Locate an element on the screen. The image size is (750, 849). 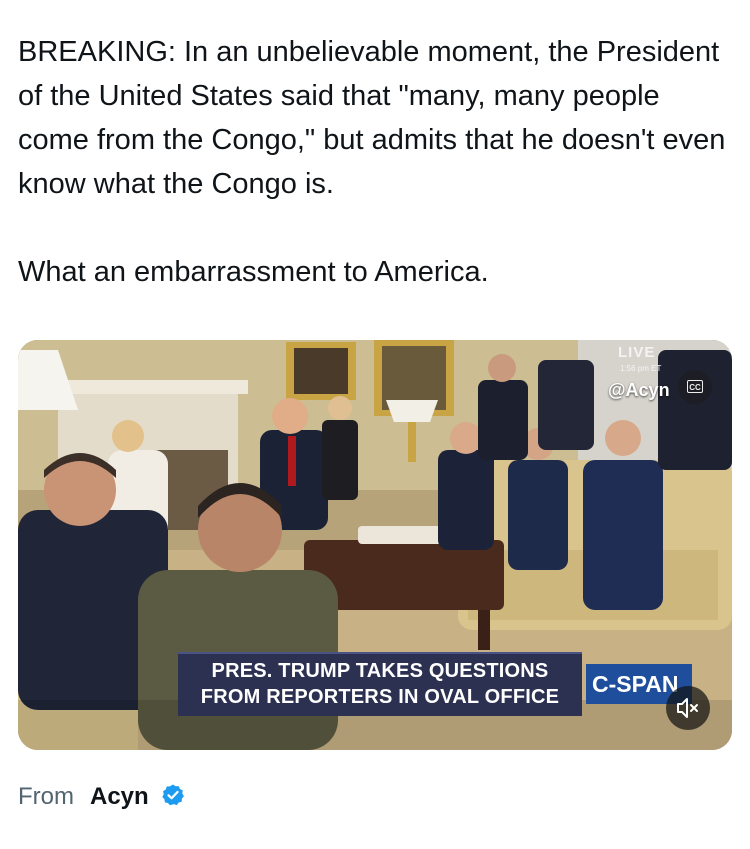
live-time: 1:56 pm ET is located at coordinates (641, 368).